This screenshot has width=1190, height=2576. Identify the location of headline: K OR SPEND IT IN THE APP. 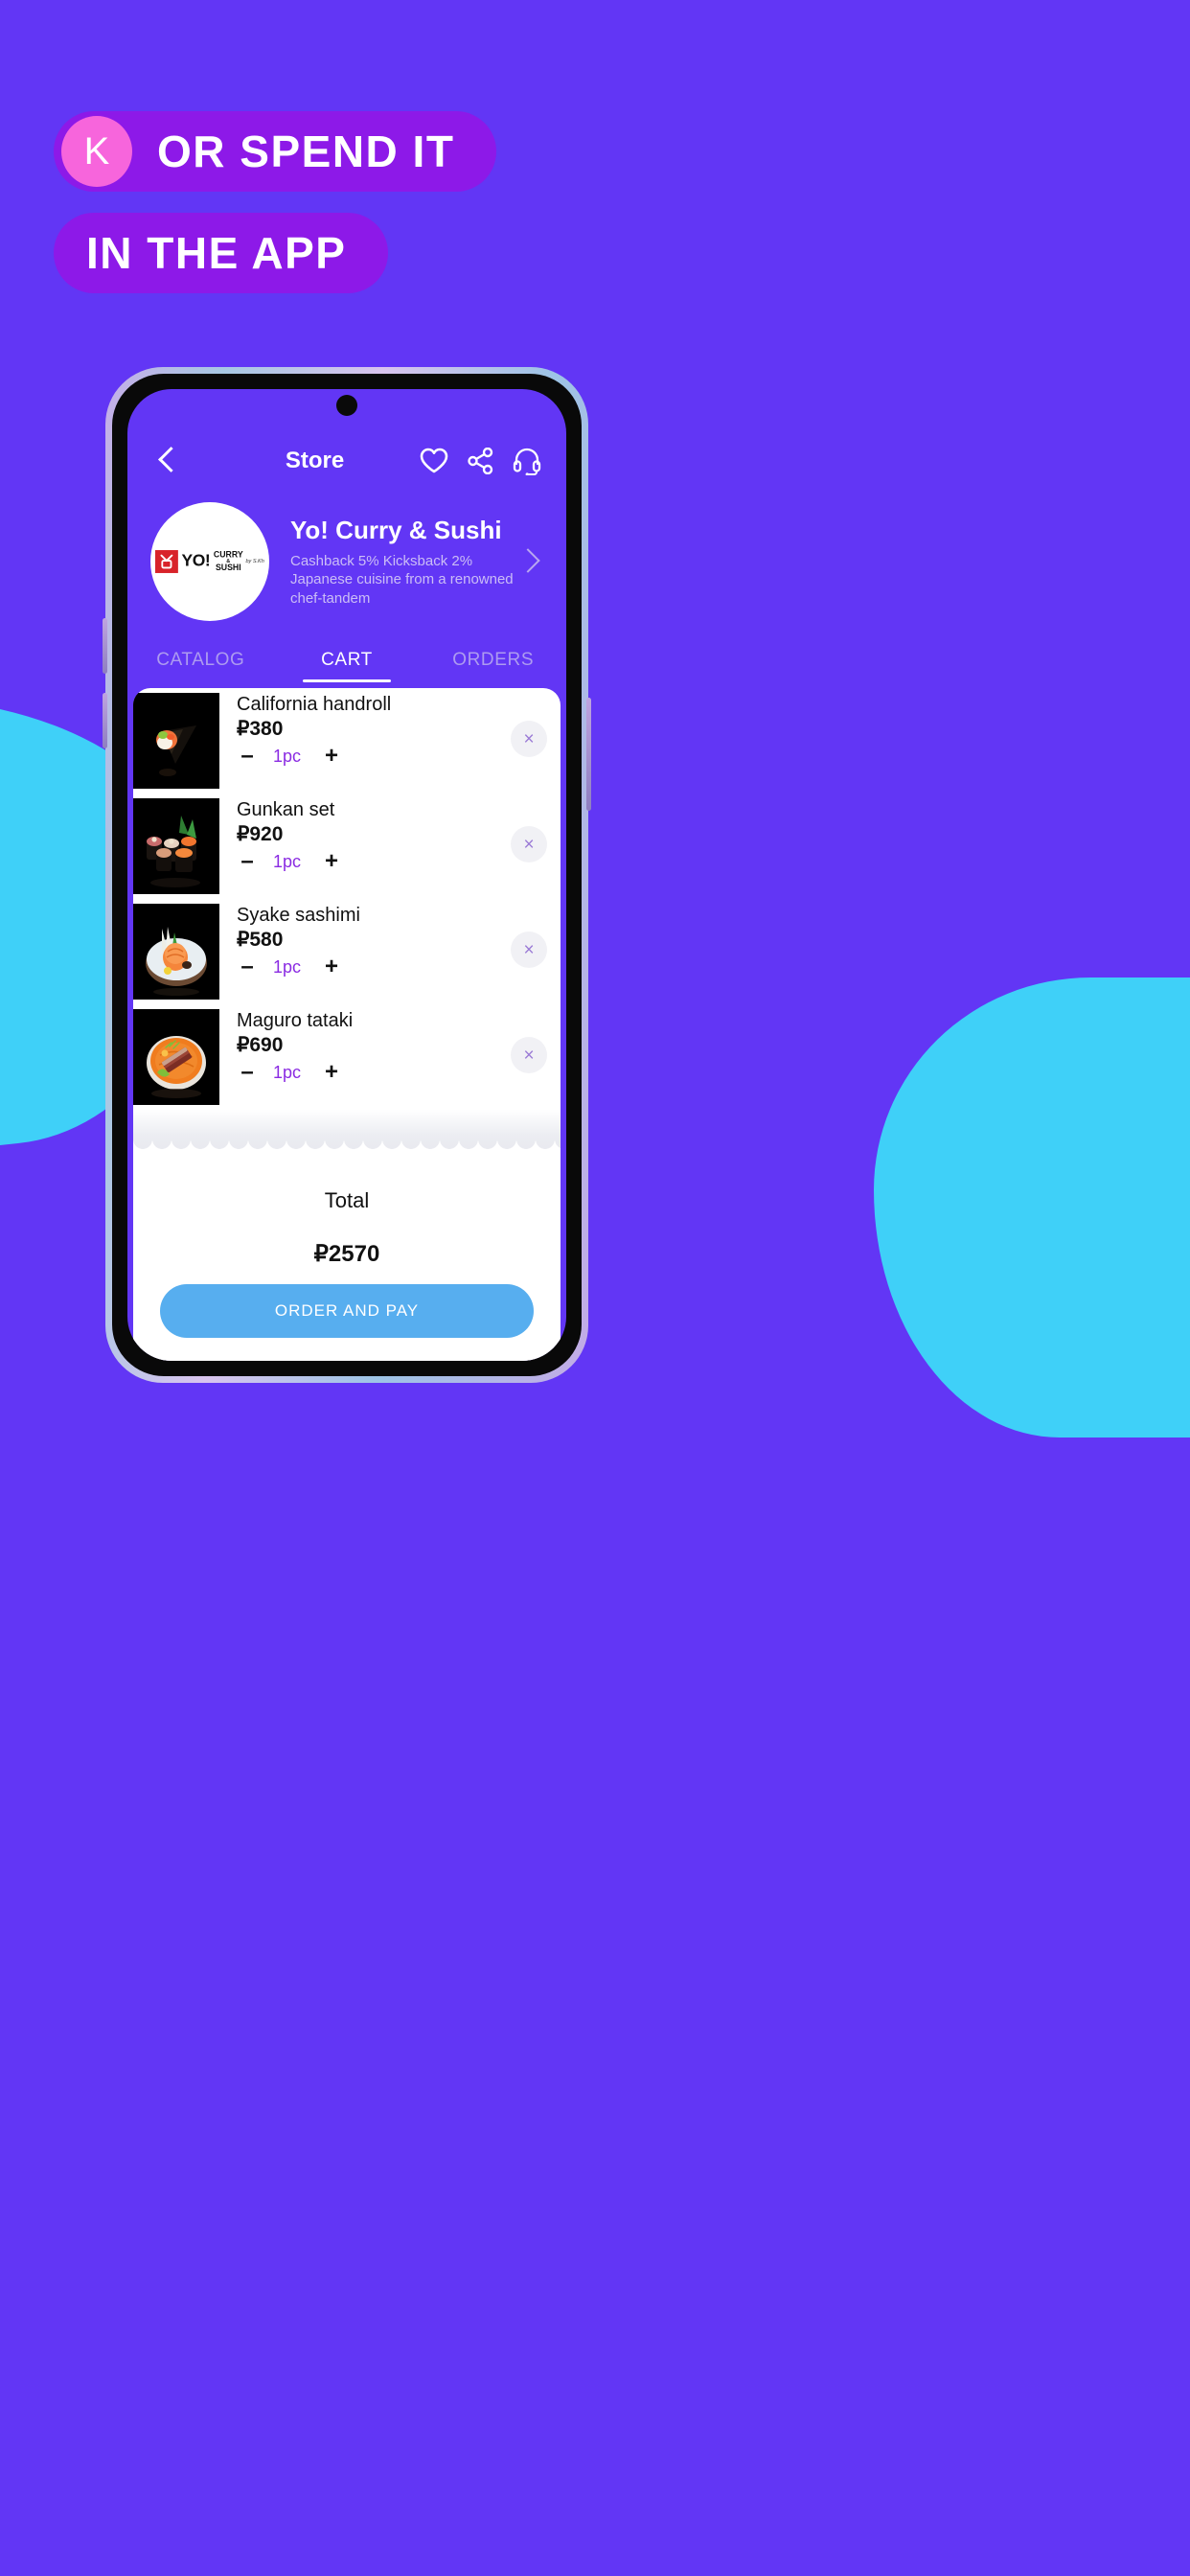
(276, 212).